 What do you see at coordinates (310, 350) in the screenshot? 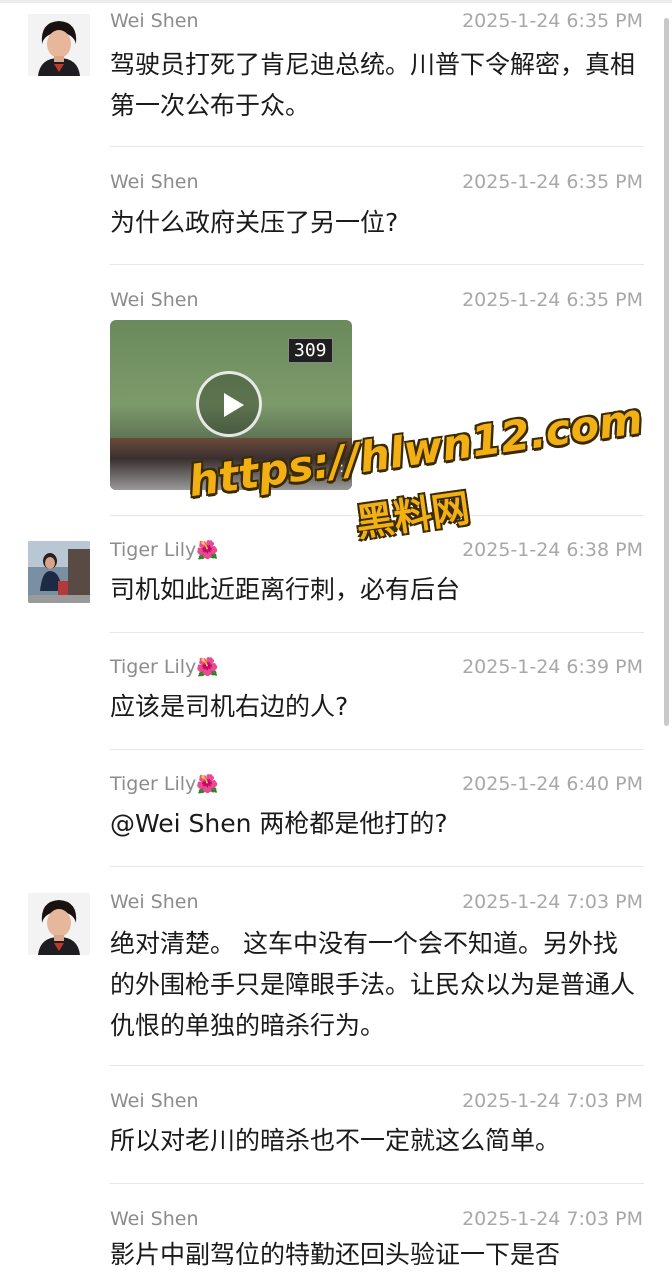
I see `video-counter: 309` at bounding box center [310, 350].